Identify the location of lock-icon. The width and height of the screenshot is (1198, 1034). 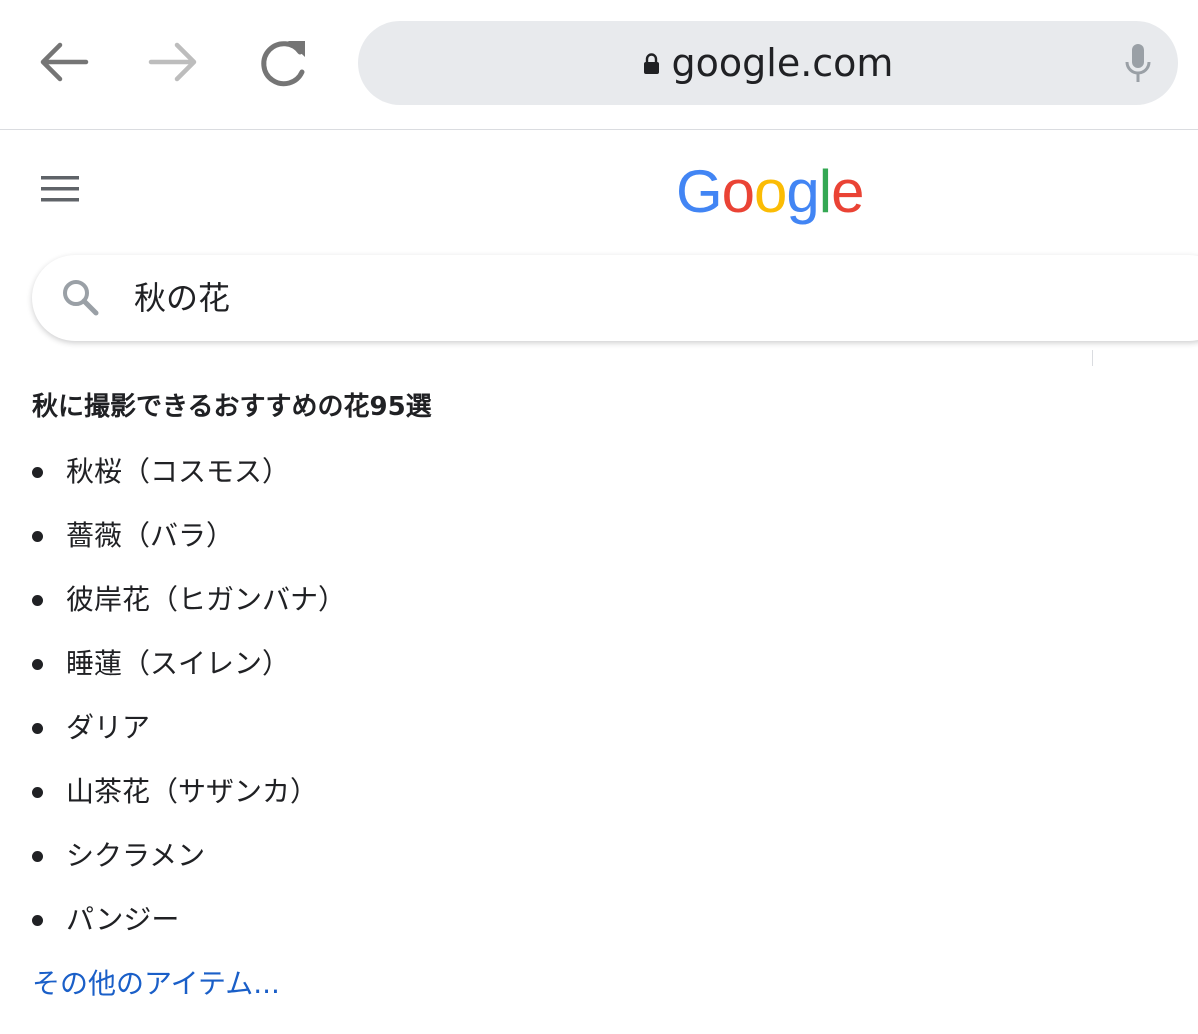
(651, 63).